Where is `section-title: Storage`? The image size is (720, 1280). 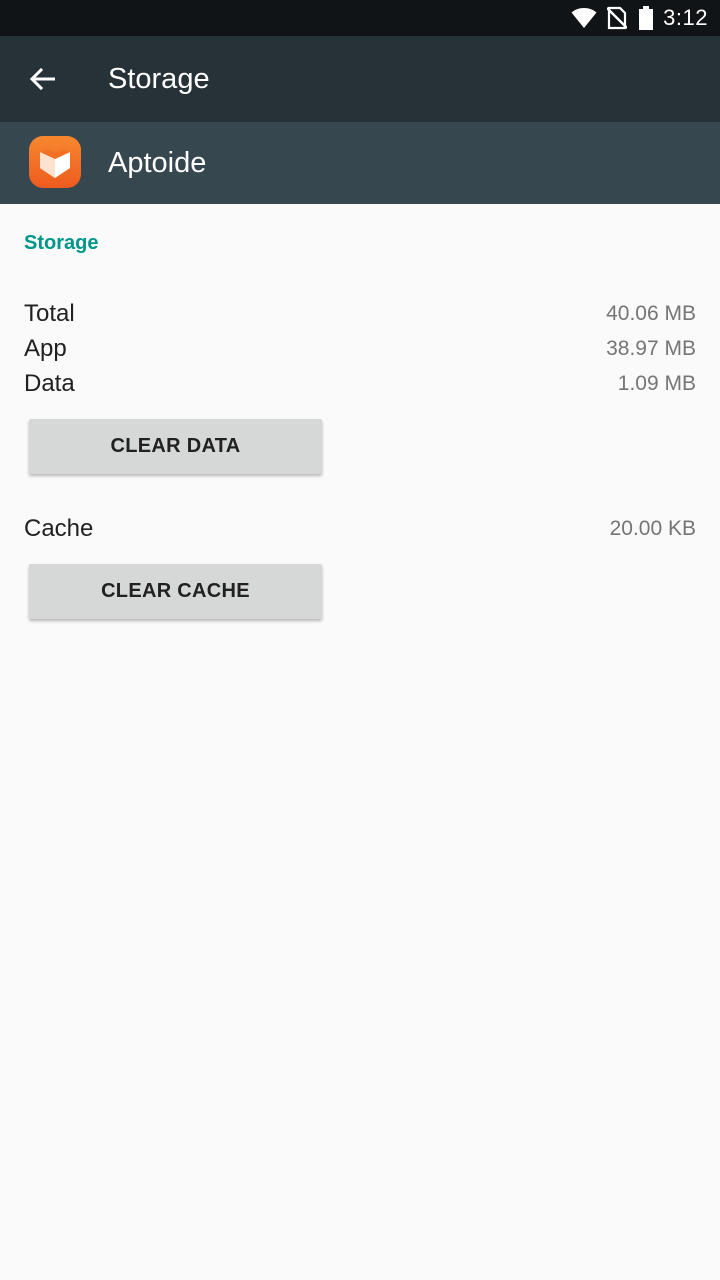
section-title: Storage is located at coordinates (61, 243).